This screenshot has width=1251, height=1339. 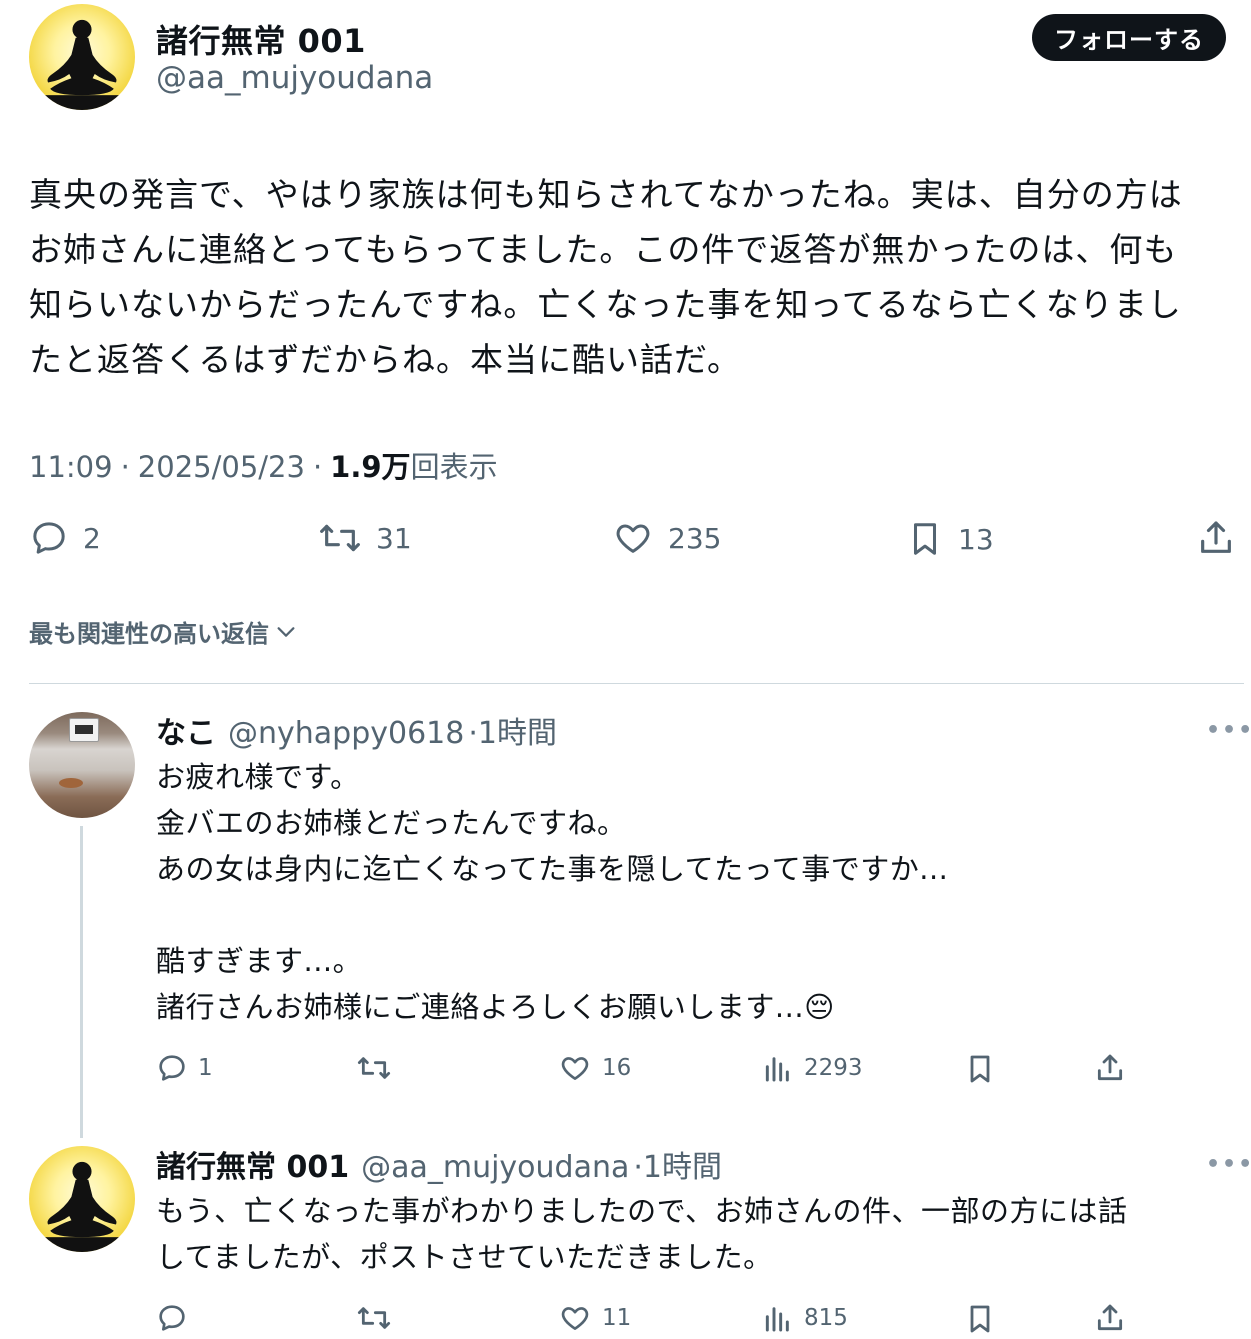 I want to click on reply-author-handle: @aa_mujyoudana, so click(x=495, y=1167).